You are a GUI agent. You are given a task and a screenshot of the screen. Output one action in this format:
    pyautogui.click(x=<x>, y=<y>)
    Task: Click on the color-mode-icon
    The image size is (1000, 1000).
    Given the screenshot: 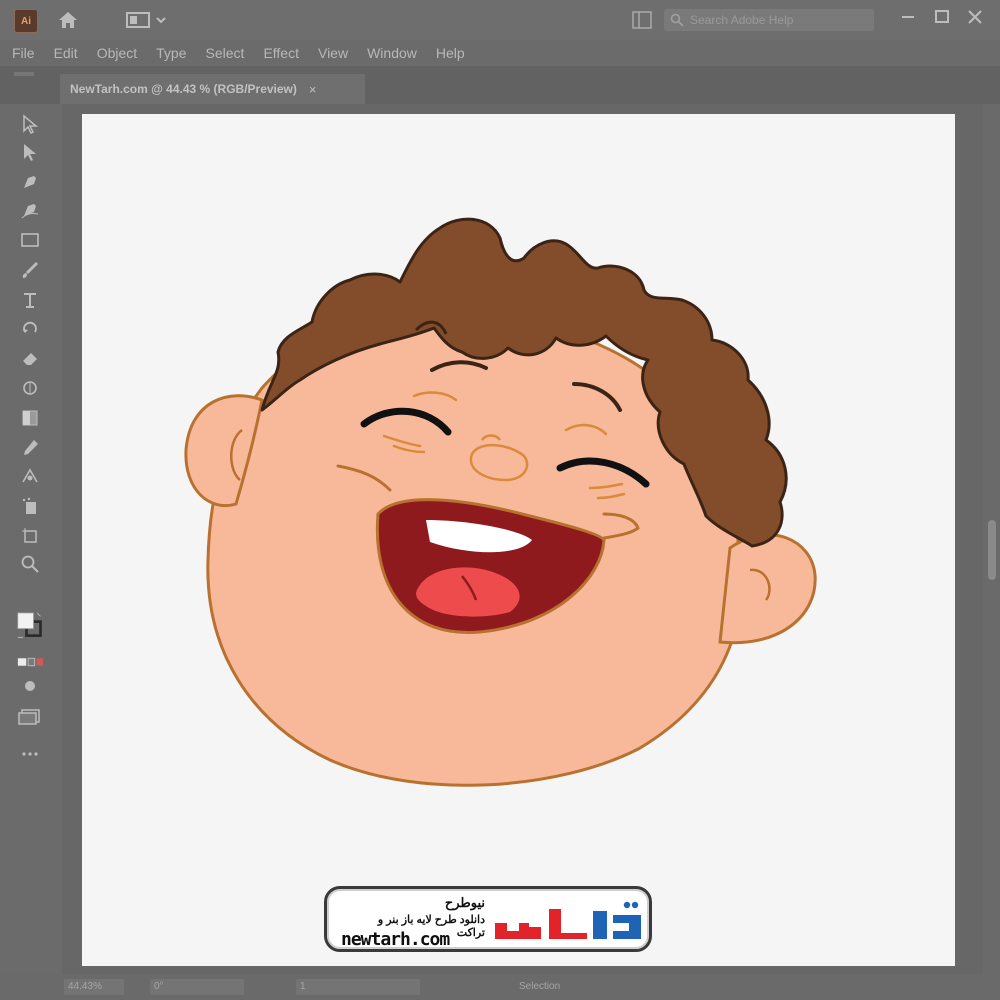 What is the action you would take?
    pyautogui.click(x=30, y=662)
    